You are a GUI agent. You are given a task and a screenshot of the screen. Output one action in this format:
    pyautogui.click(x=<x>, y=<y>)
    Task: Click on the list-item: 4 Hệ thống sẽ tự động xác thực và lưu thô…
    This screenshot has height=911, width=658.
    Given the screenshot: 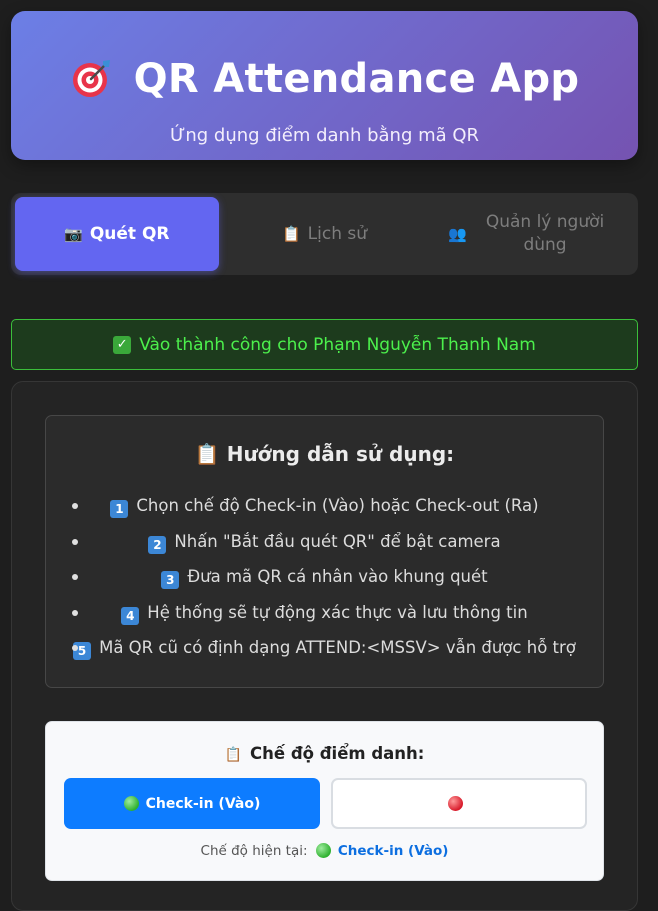 What is the action you would take?
    pyautogui.click(x=324, y=613)
    